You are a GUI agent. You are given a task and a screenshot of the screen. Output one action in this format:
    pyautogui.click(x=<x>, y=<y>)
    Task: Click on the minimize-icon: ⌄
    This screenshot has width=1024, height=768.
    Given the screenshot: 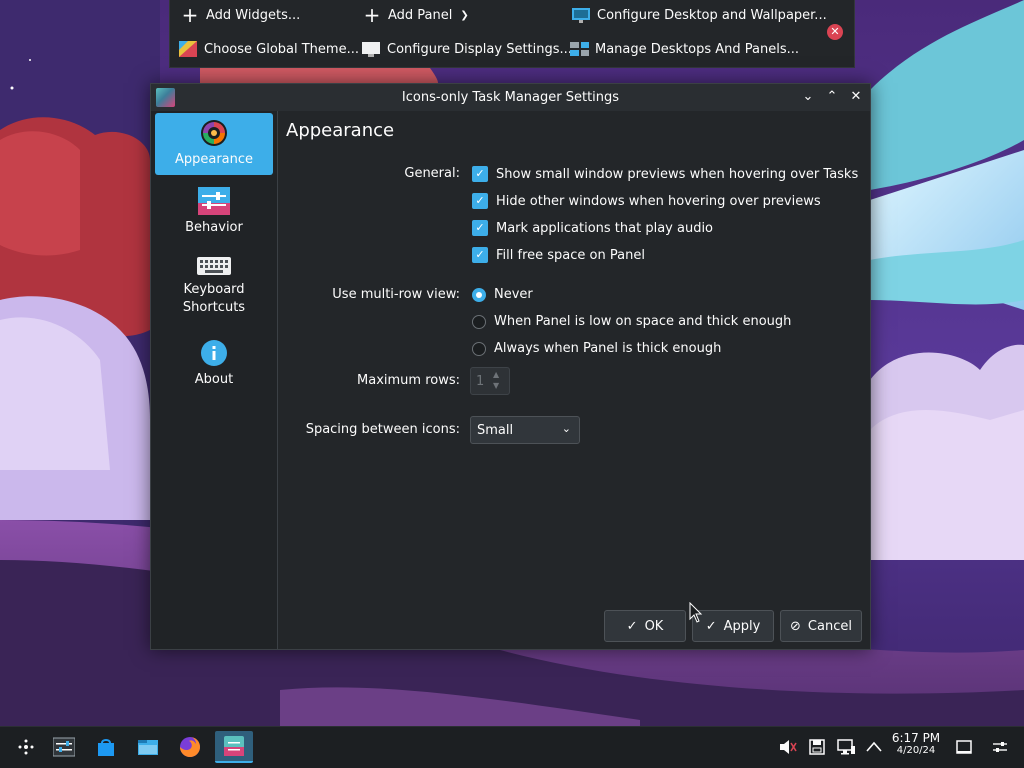 What is the action you would take?
    pyautogui.click(x=808, y=97)
    